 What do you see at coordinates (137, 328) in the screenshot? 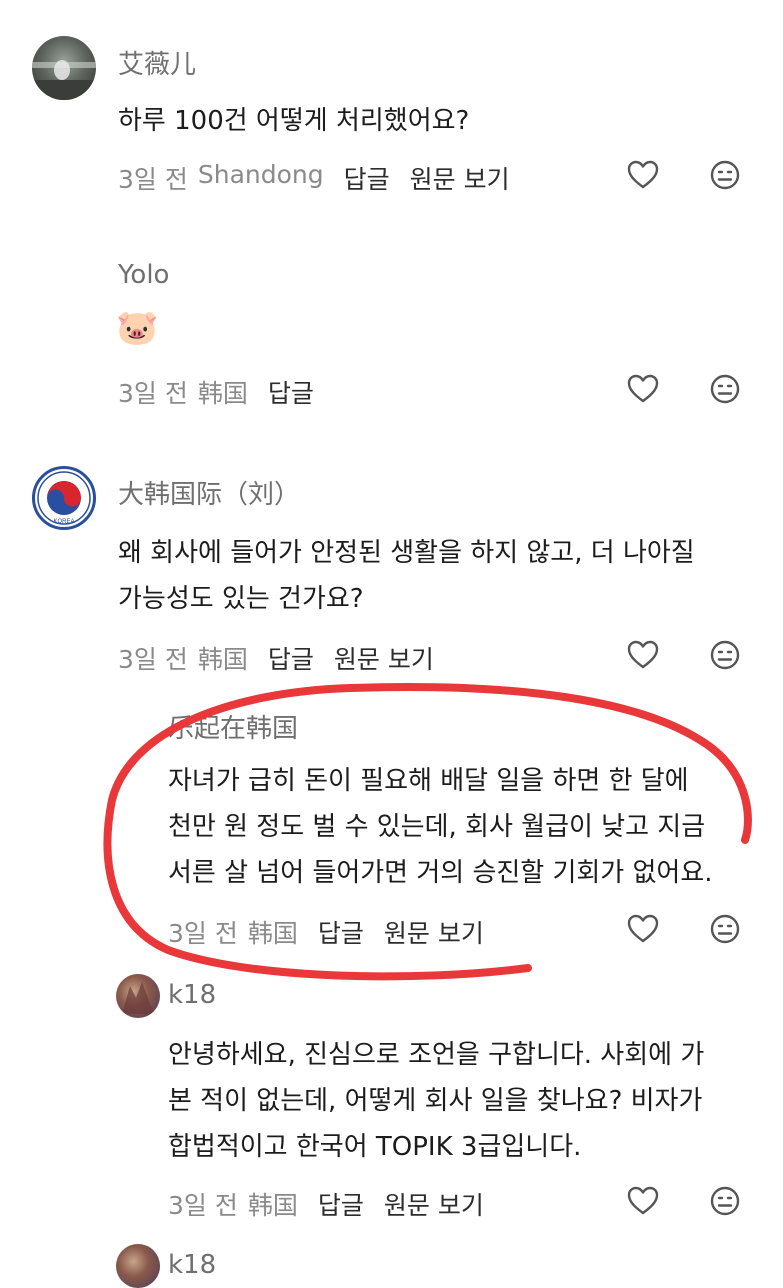
I see `emoji-sticker: 🐷` at bounding box center [137, 328].